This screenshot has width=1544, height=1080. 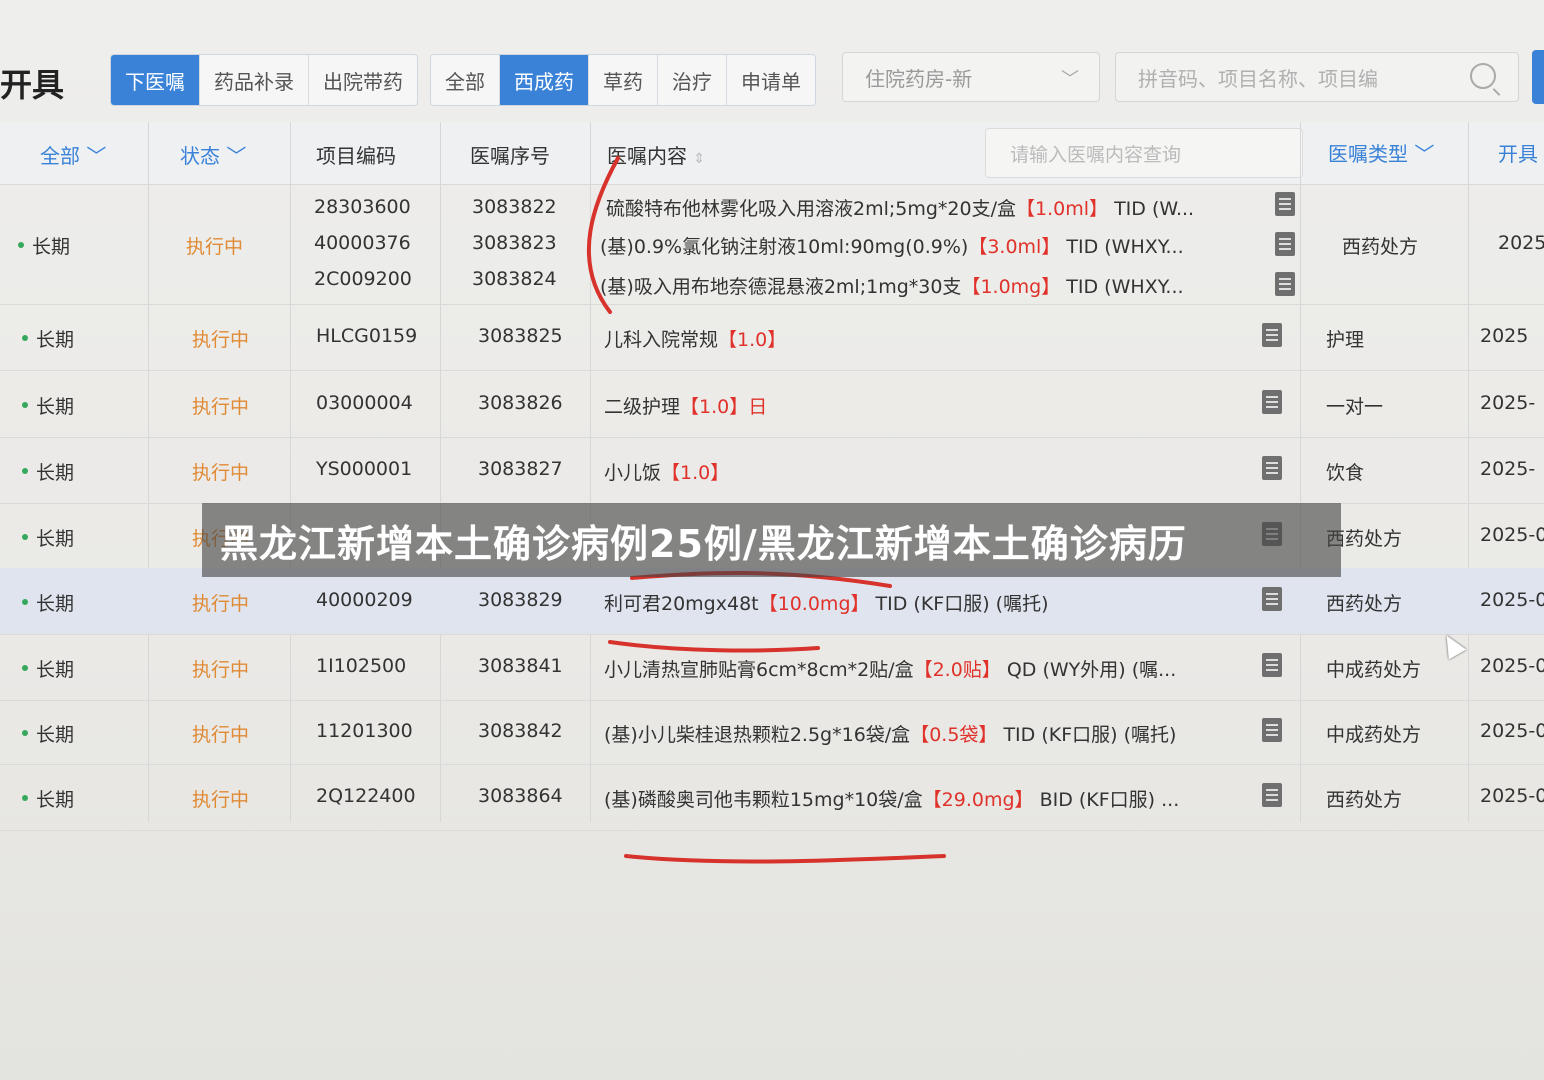 I want to click on item-search-input: 拼音码、项目名称、项目编, so click(x=1317, y=77).